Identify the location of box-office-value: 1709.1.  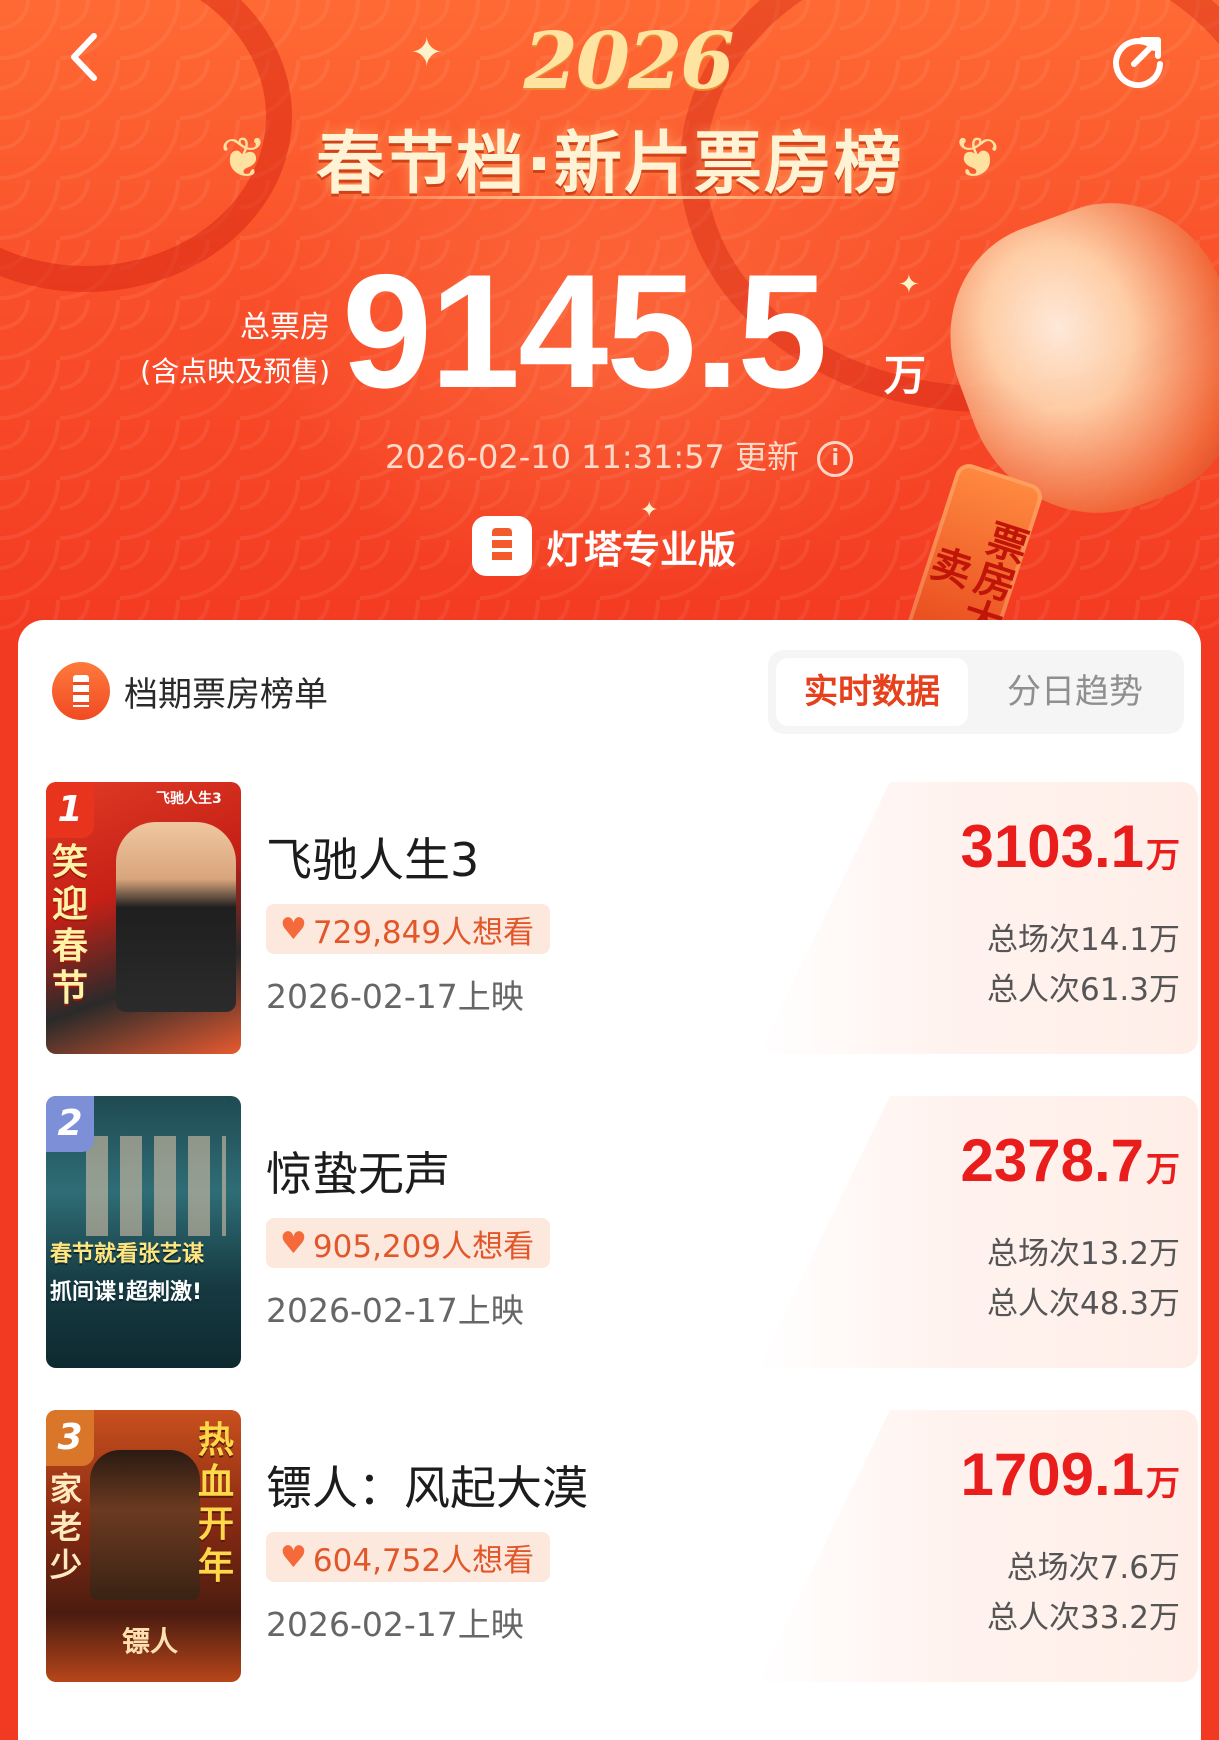
(1052, 1474).